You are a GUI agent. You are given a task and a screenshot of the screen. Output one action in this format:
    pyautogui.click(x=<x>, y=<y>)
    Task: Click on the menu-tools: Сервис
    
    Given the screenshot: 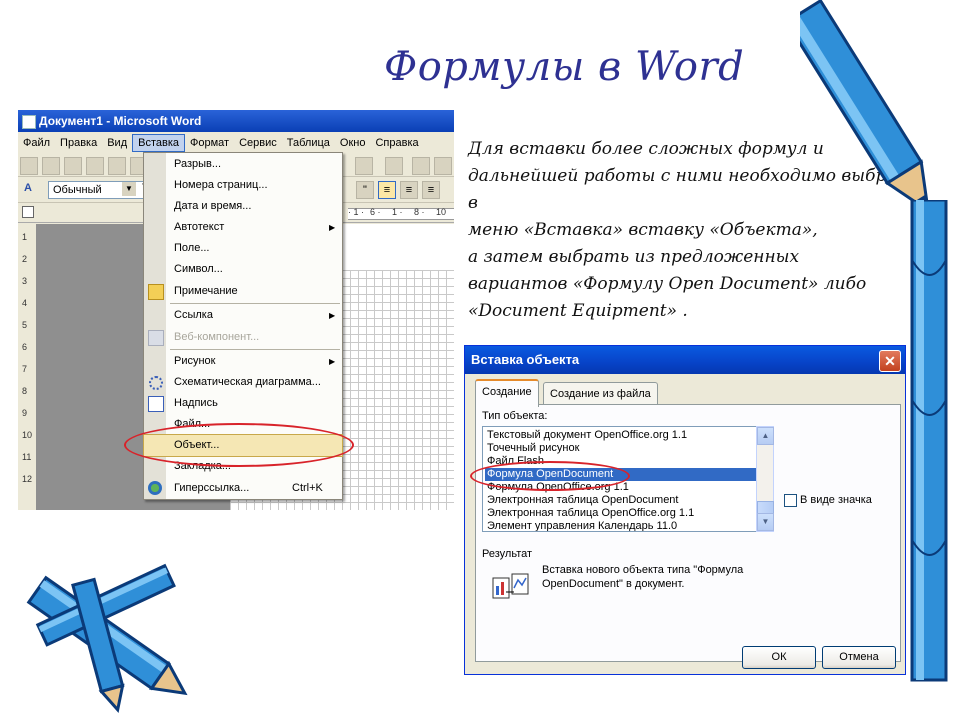 What is the action you would take?
    pyautogui.click(x=258, y=143)
    